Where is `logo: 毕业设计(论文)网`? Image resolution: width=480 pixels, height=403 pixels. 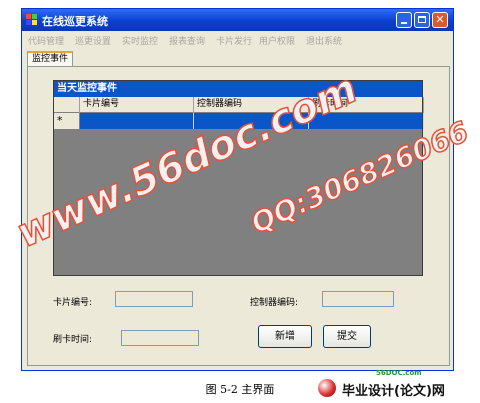
logo: 毕业设计(论文)网 is located at coordinates (396, 388).